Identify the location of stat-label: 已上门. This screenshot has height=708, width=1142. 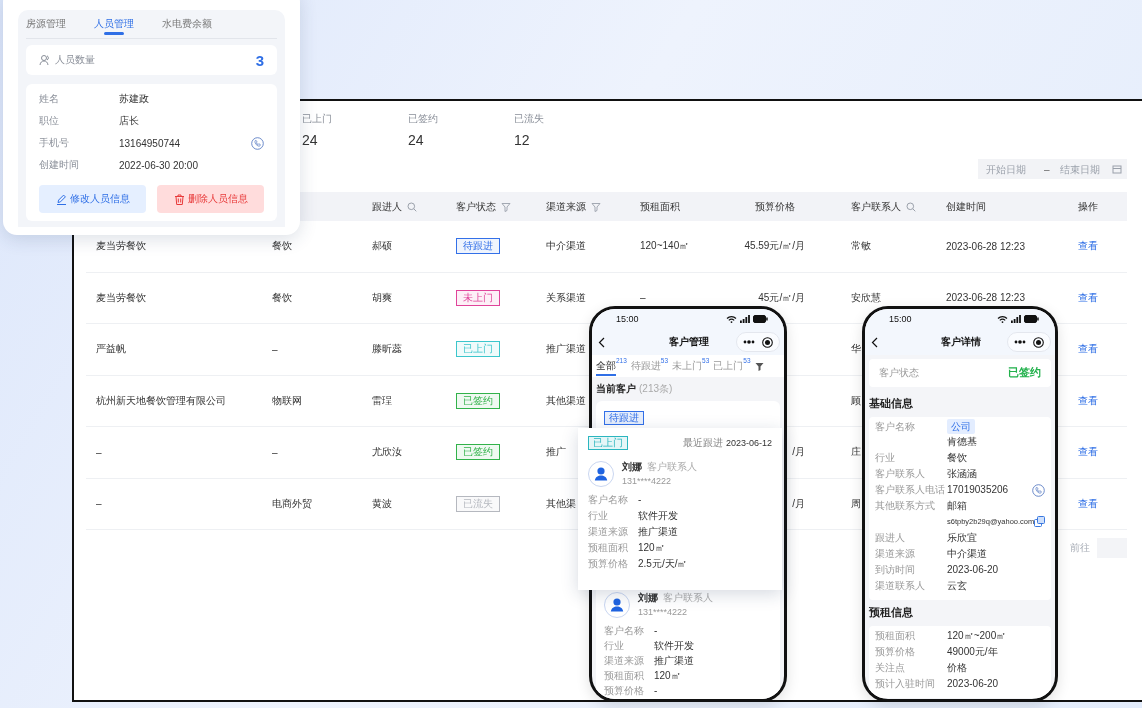
(317, 119).